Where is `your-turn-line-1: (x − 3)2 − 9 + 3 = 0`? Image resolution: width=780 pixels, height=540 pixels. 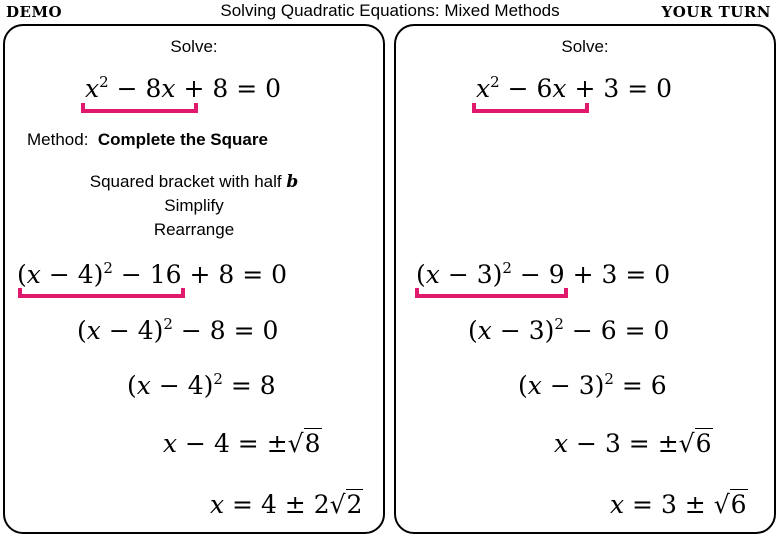 your-turn-line-1: (x − 3)2 − 9 + 3 = 0 is located at coordinates (543, 274).